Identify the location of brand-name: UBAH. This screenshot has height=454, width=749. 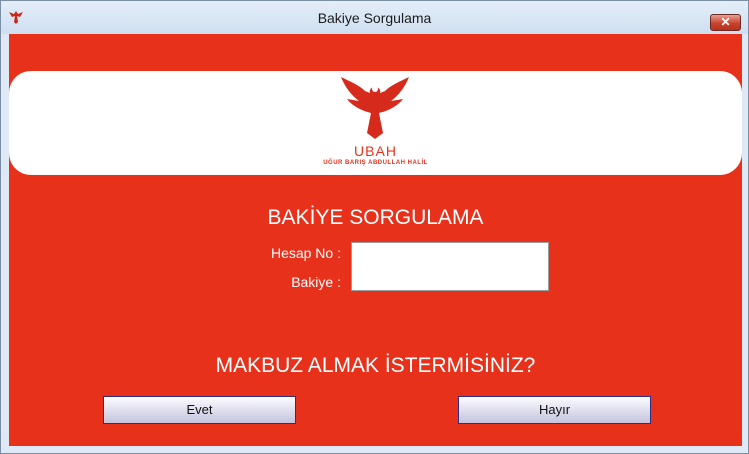
(375, 151).